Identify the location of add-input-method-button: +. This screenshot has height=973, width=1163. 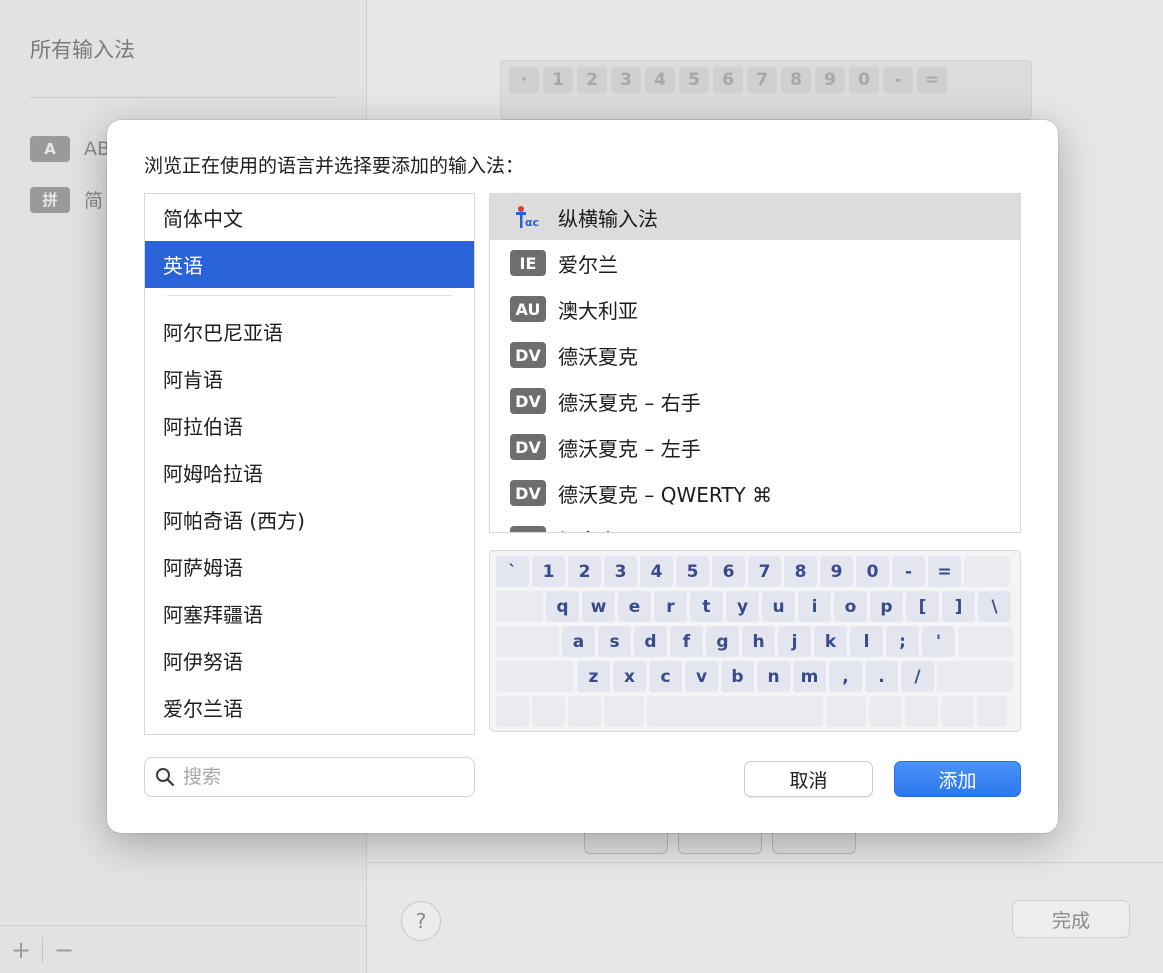
(21, 950).